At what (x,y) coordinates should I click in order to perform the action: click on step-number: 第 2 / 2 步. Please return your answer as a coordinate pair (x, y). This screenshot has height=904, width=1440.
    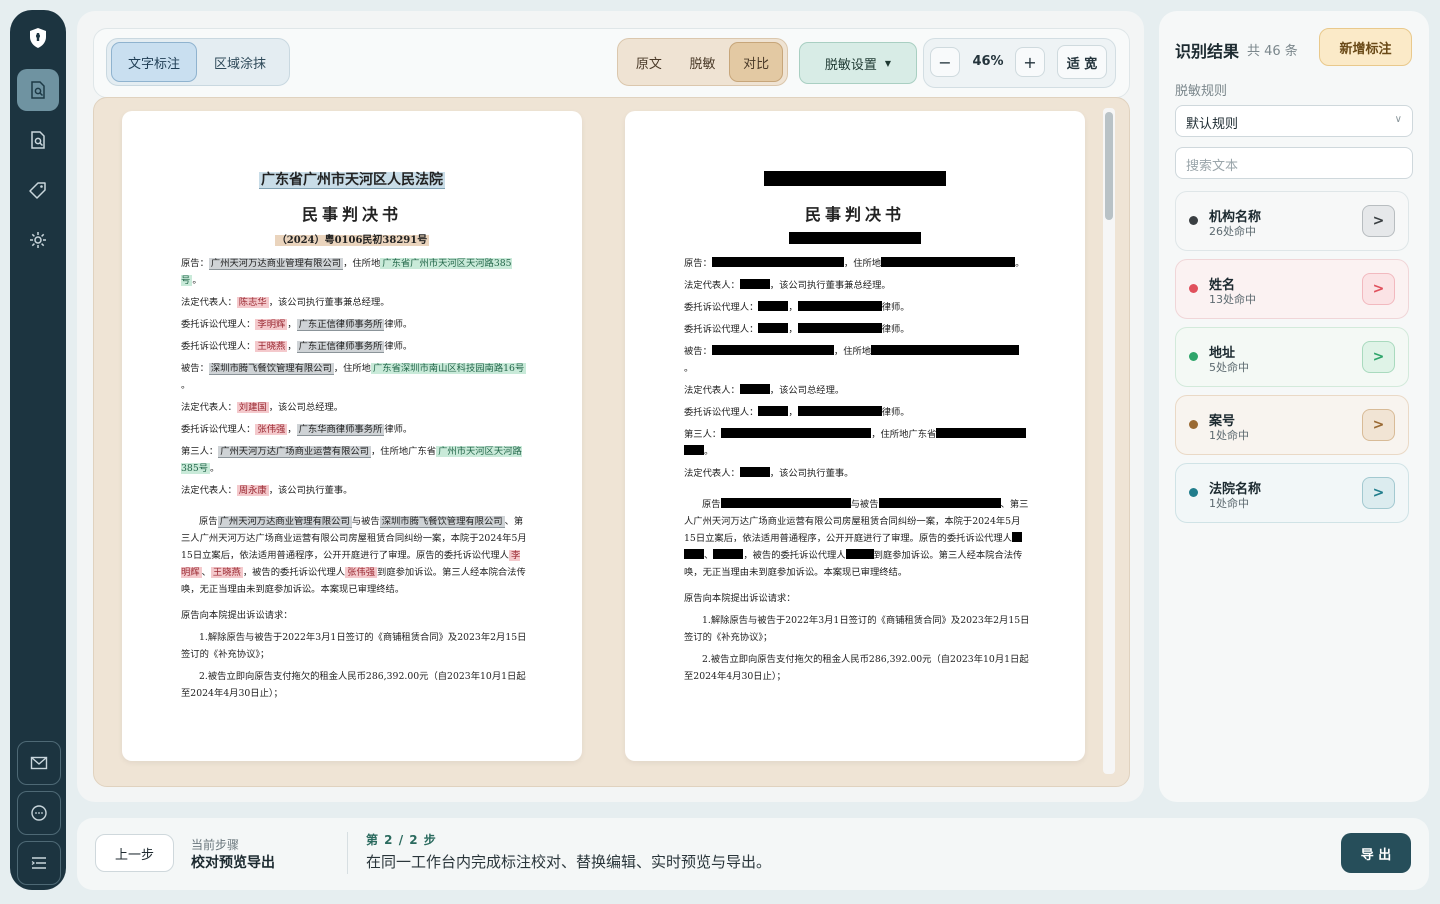
    Looking at the image, I should click on (401, 840).